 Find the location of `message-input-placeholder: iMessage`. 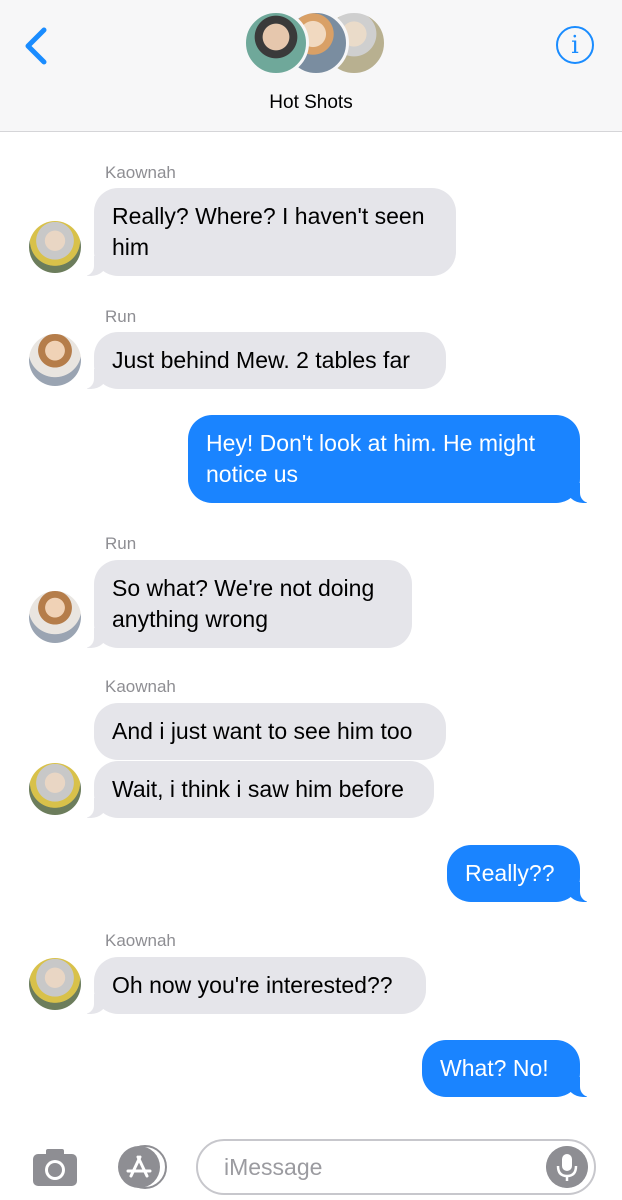

message-input-placeholder: iMessage is located at coordinates (273, 1167).